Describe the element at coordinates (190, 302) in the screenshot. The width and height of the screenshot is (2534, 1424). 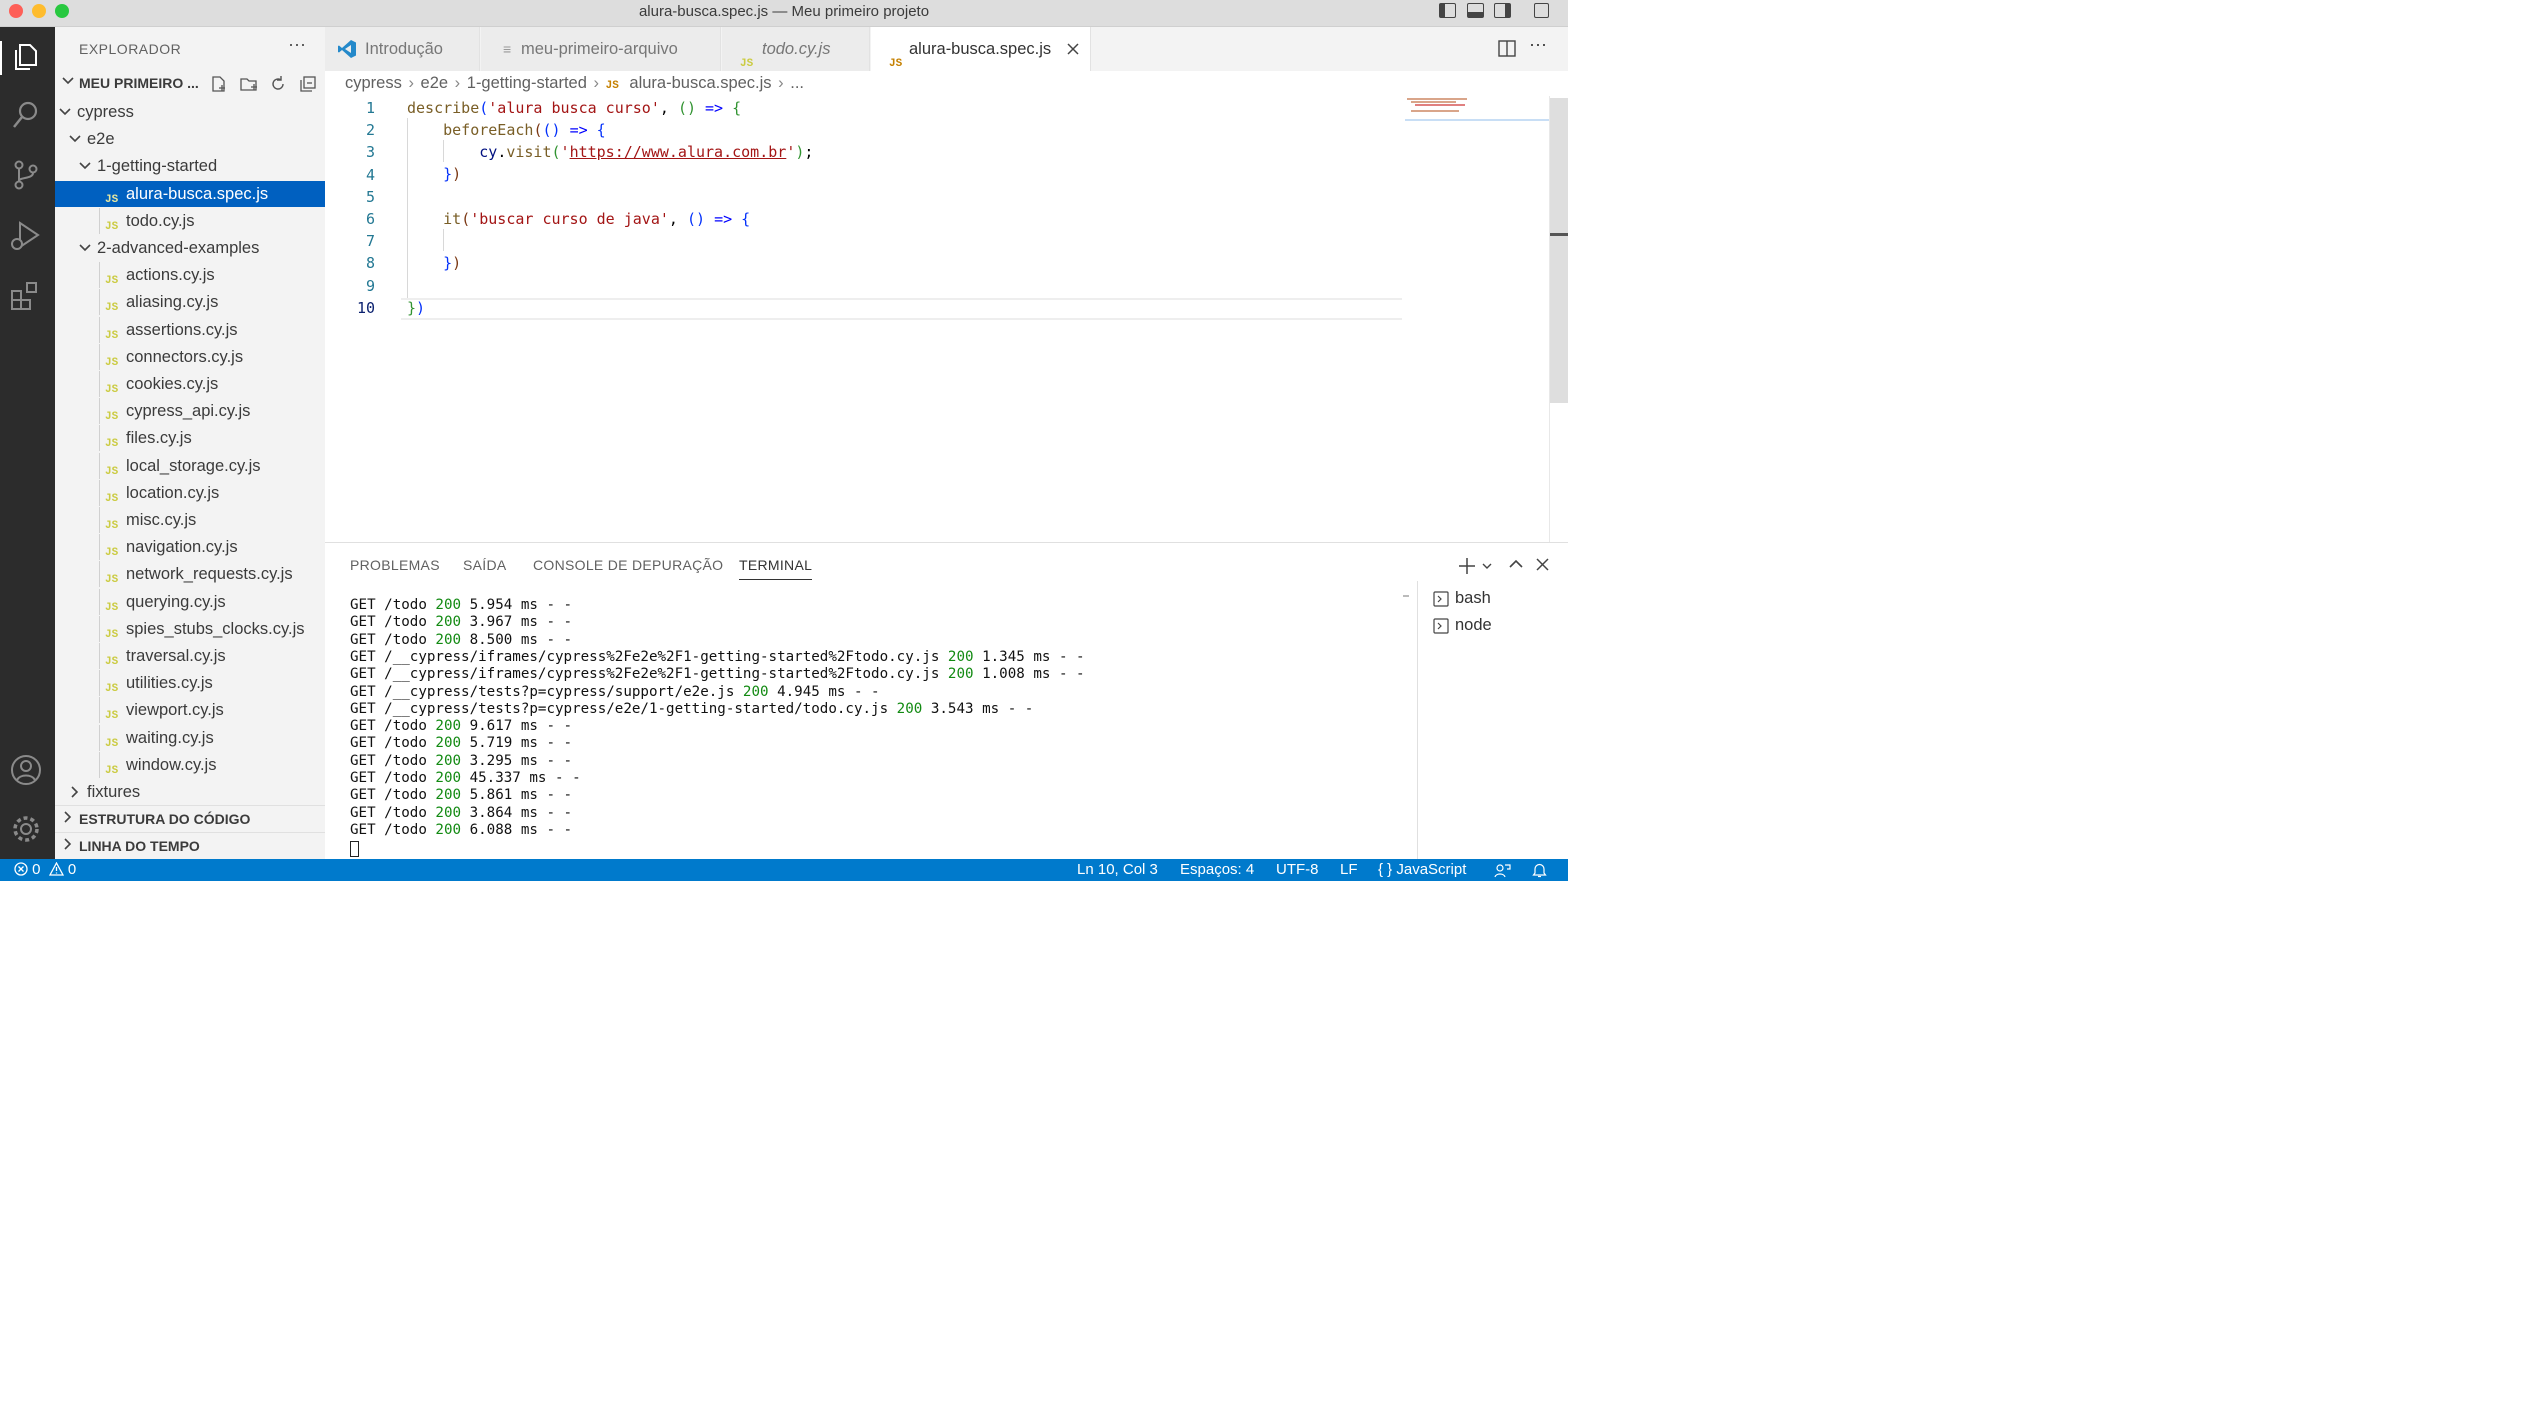
I see `tree-file: JS aliasing.cy.js` at that location.